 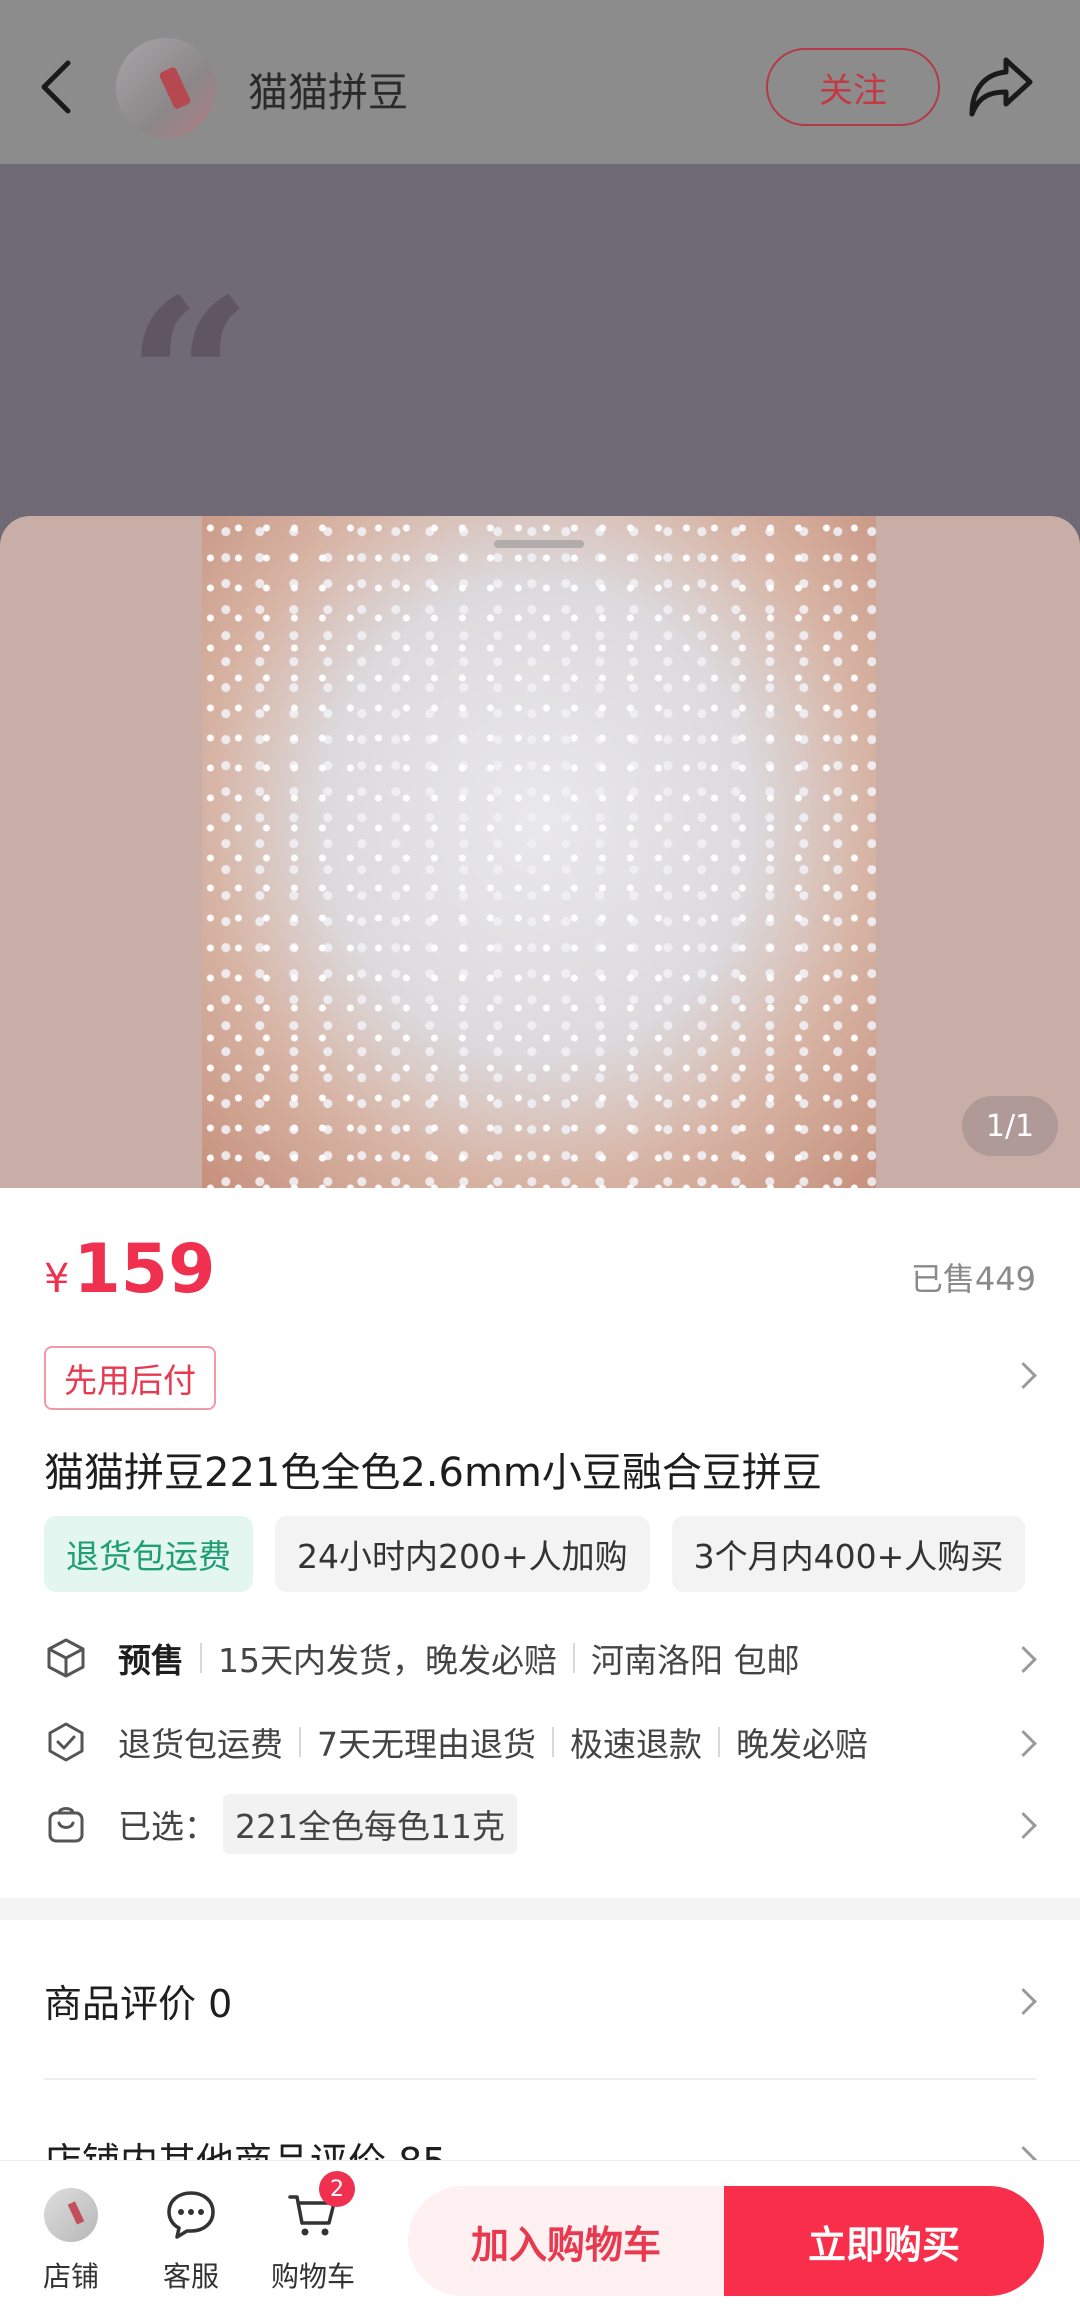 What do you see at coordinates (540, 1742) in the screenshot?
I see `guarantee-row: 退货包运费 7天无理由退货 极速退款 晚发必赔` at bounding box center [540, 1742].